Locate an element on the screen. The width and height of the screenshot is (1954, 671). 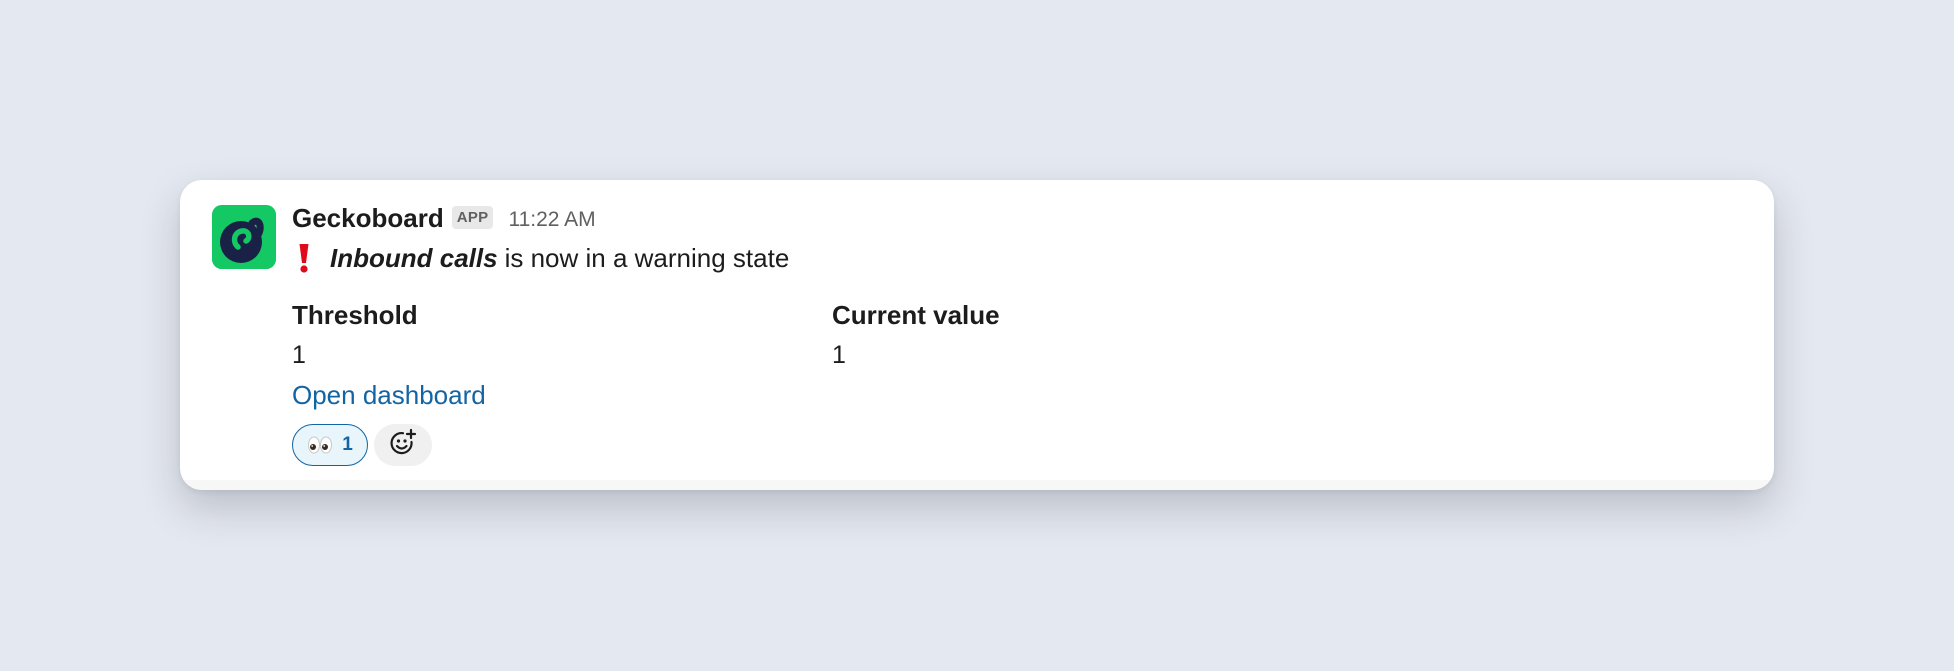
reactions-bar: 1 is located at coordinates (362, 445).